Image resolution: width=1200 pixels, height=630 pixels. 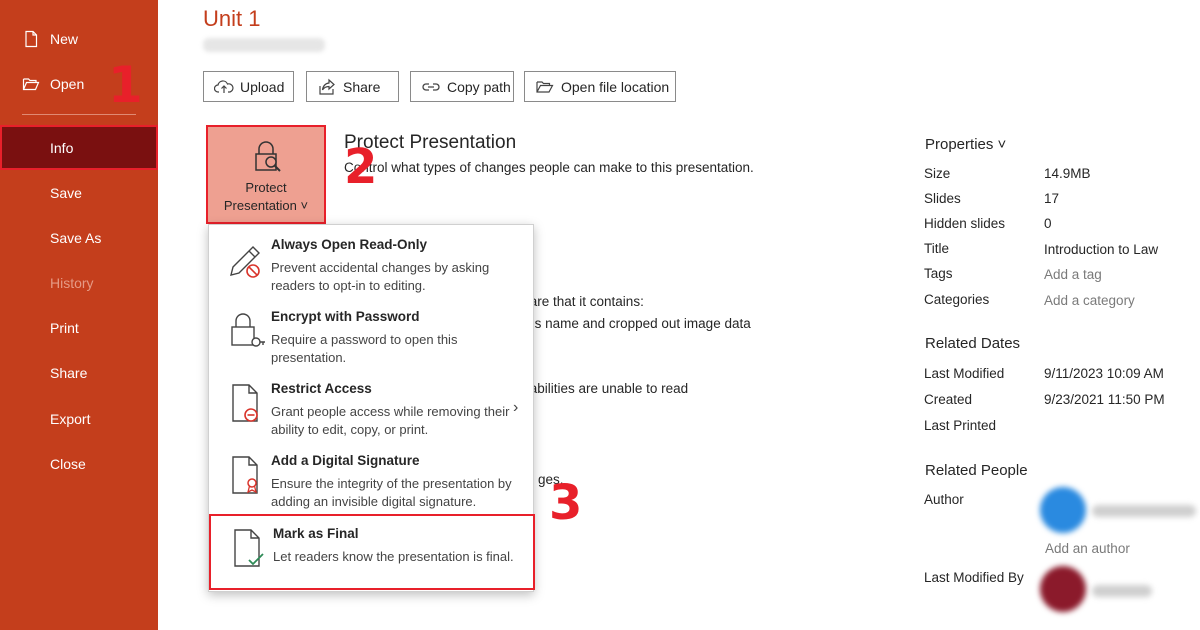 I want to click on file-path-blurred, so click(x=264, y=45).